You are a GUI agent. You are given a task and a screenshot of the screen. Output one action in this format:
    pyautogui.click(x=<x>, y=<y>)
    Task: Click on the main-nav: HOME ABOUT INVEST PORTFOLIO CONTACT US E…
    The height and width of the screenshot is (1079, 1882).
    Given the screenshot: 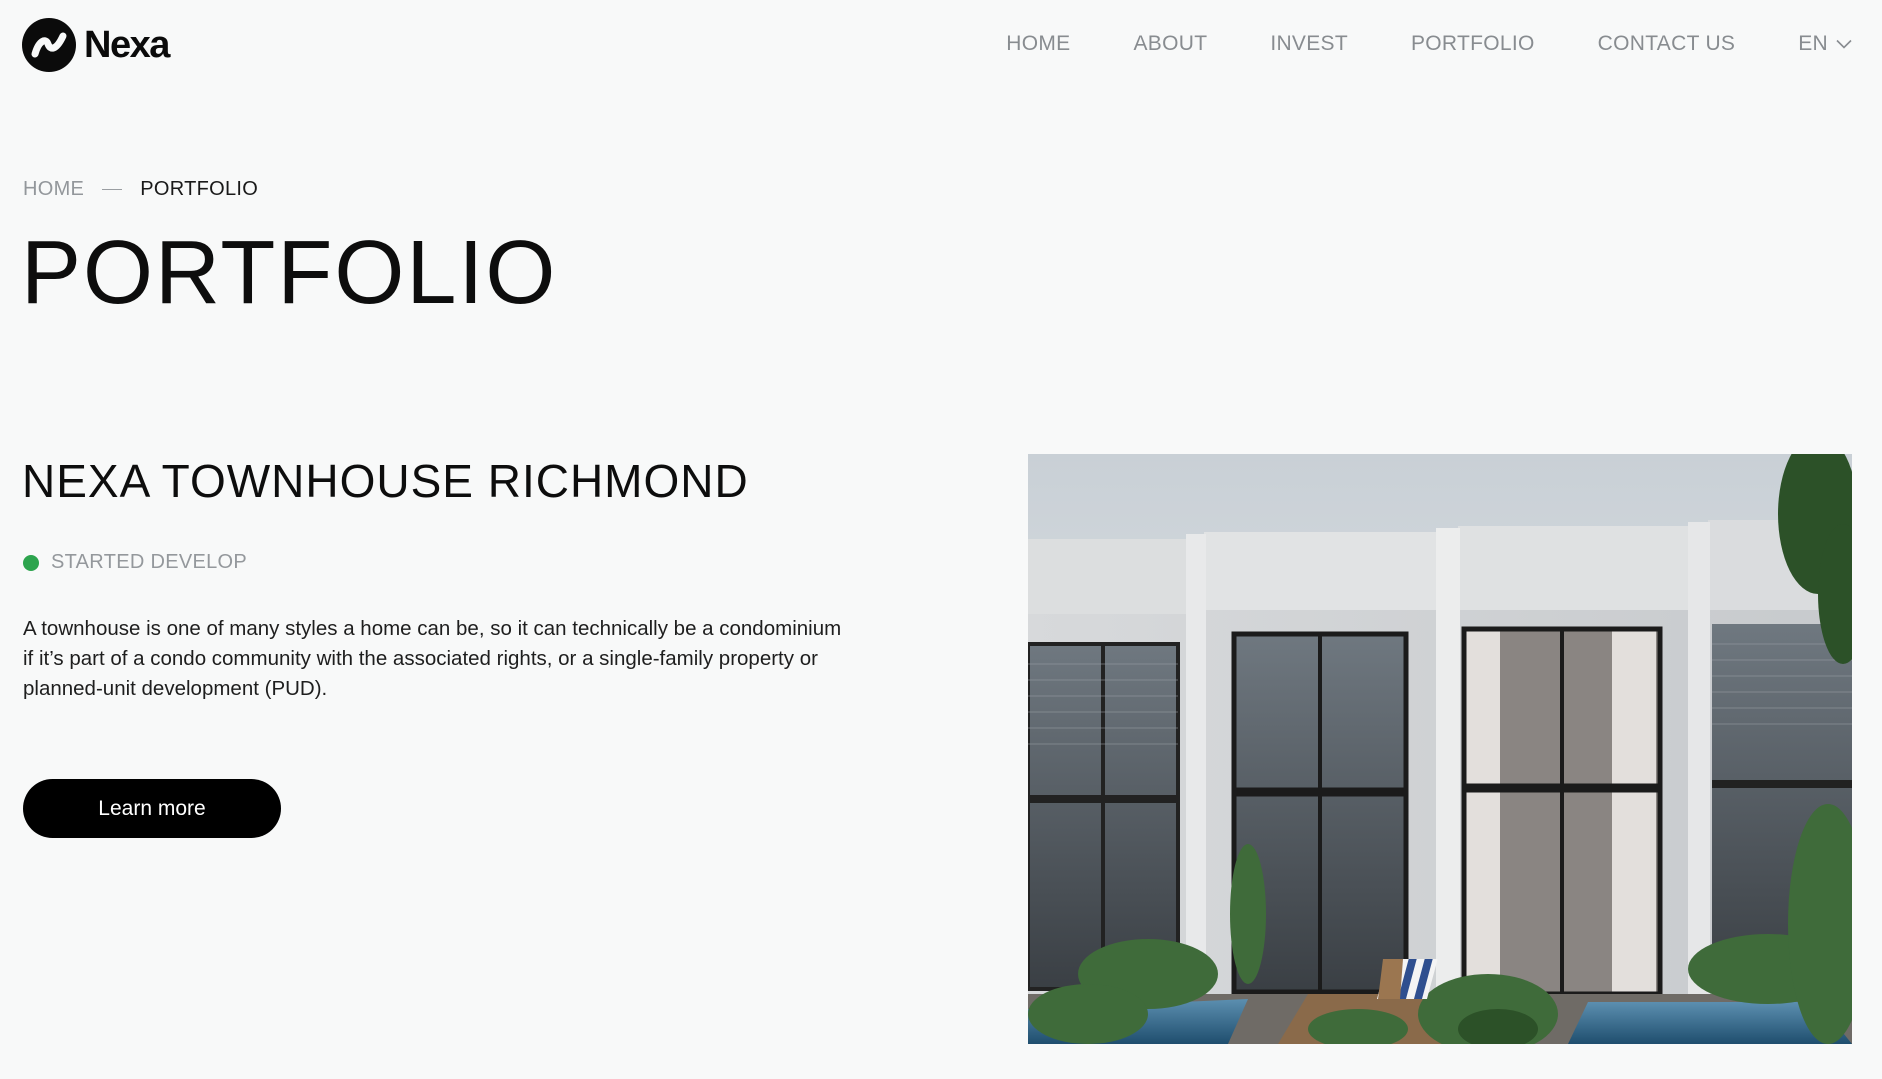 What is the action you would take?
    pyautogui.click(x=1429, y=44)
    